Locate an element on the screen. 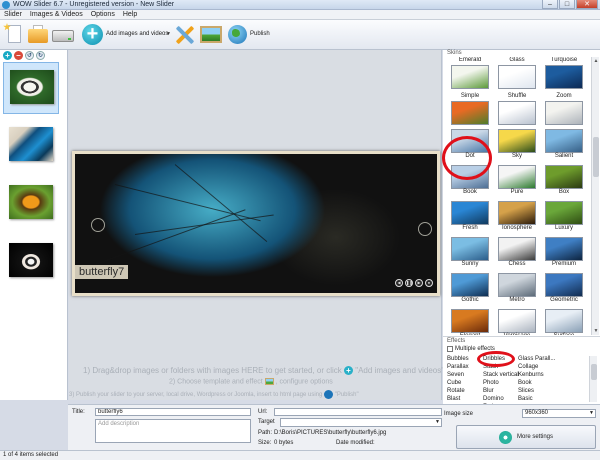 This screenshot has width=600, height=460. effect-item: Blast is located at coordinates (453, 399).